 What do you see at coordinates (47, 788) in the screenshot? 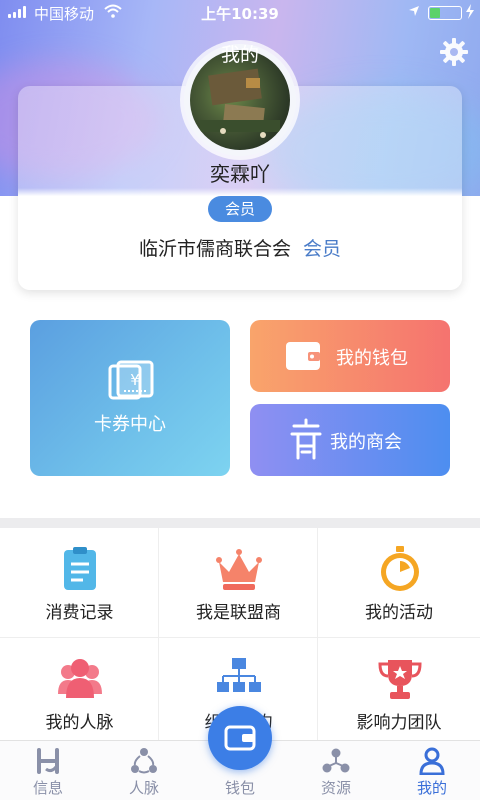
I see `tab-info-label: 信息` at bounding box center [47, 788].